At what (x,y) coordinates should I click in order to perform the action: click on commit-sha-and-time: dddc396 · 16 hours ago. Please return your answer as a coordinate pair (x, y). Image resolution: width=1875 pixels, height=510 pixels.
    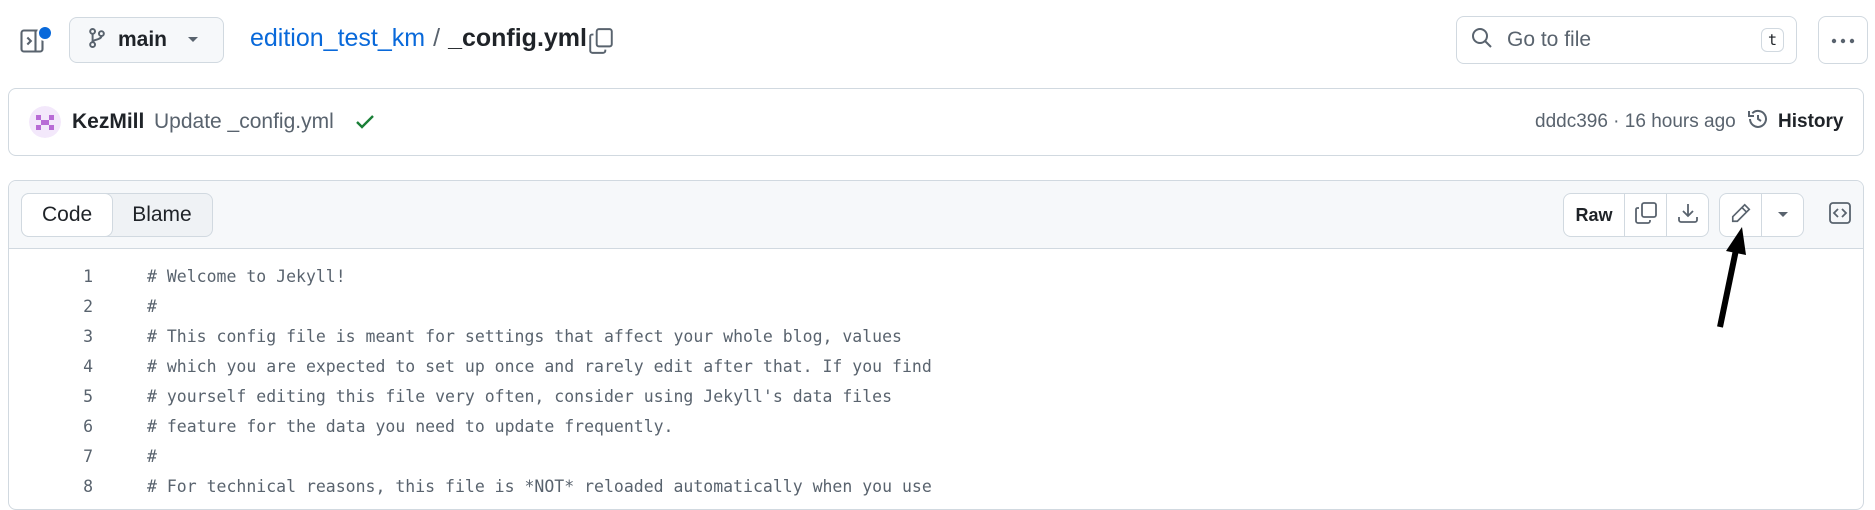
    Looking at the image, I should click on (1635, 122).